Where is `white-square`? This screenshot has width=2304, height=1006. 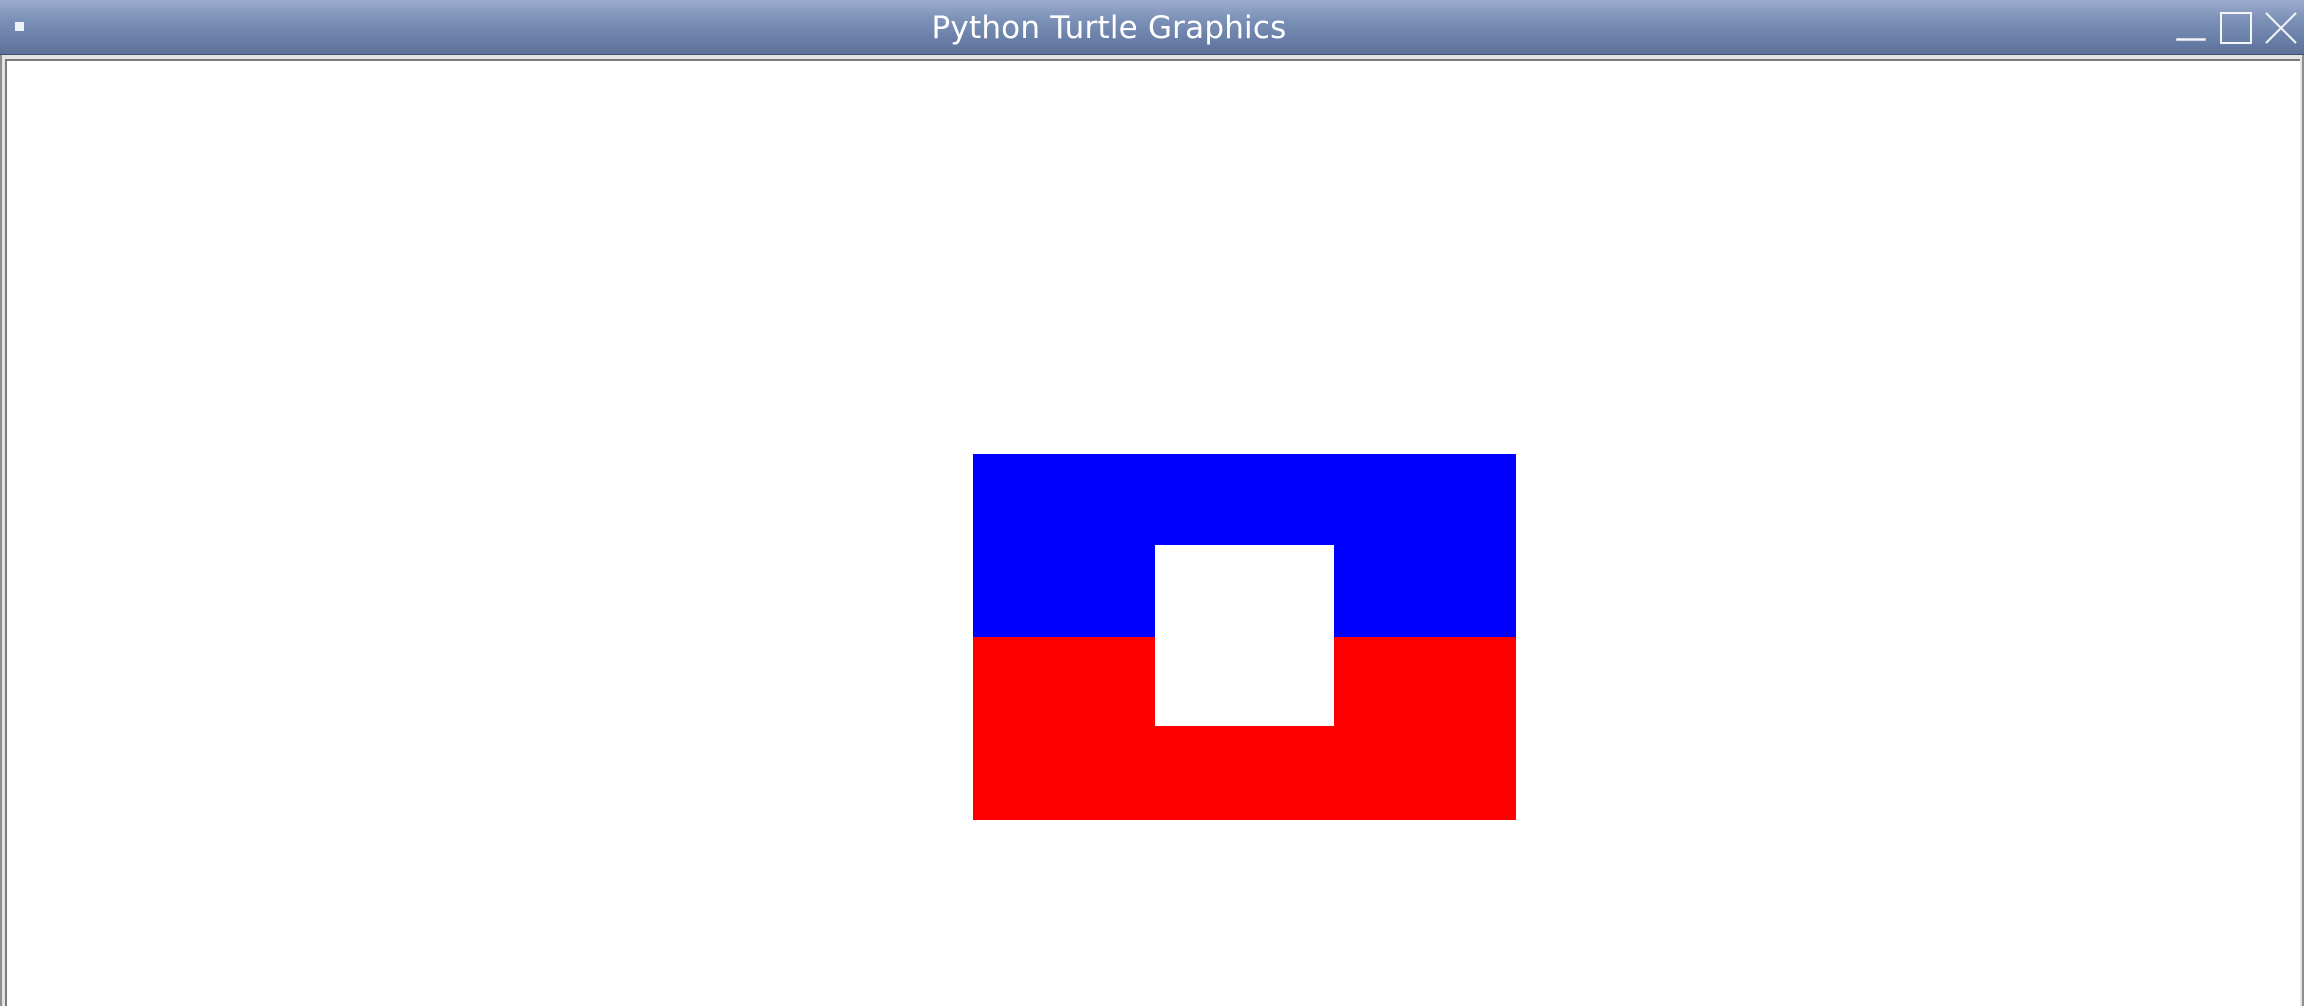
white-square is located at coordinates (1244, 635).